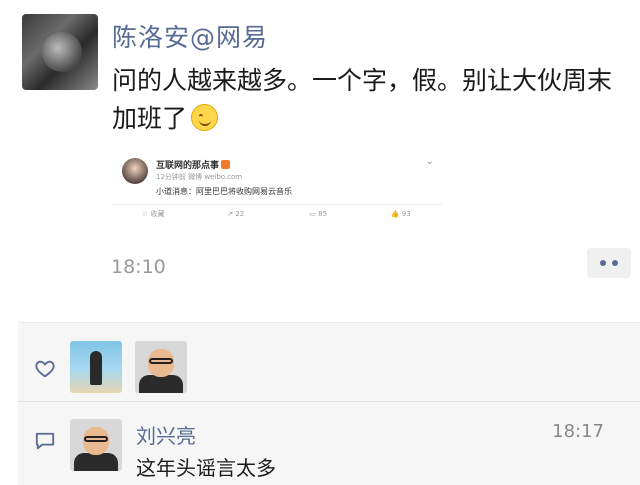 Image resolution: width=640 pixels, height=485 pixels. I want to click on author-name: 陈洛安@网易, so click(190, 36).